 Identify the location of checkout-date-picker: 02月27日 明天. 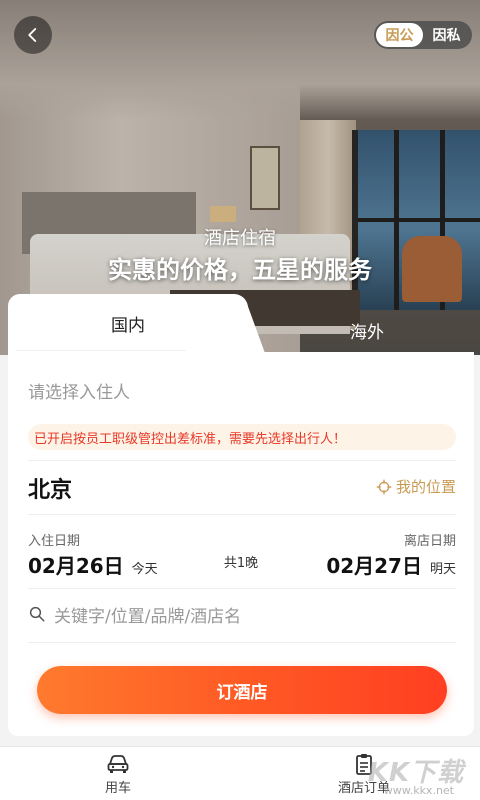
(391, 564).